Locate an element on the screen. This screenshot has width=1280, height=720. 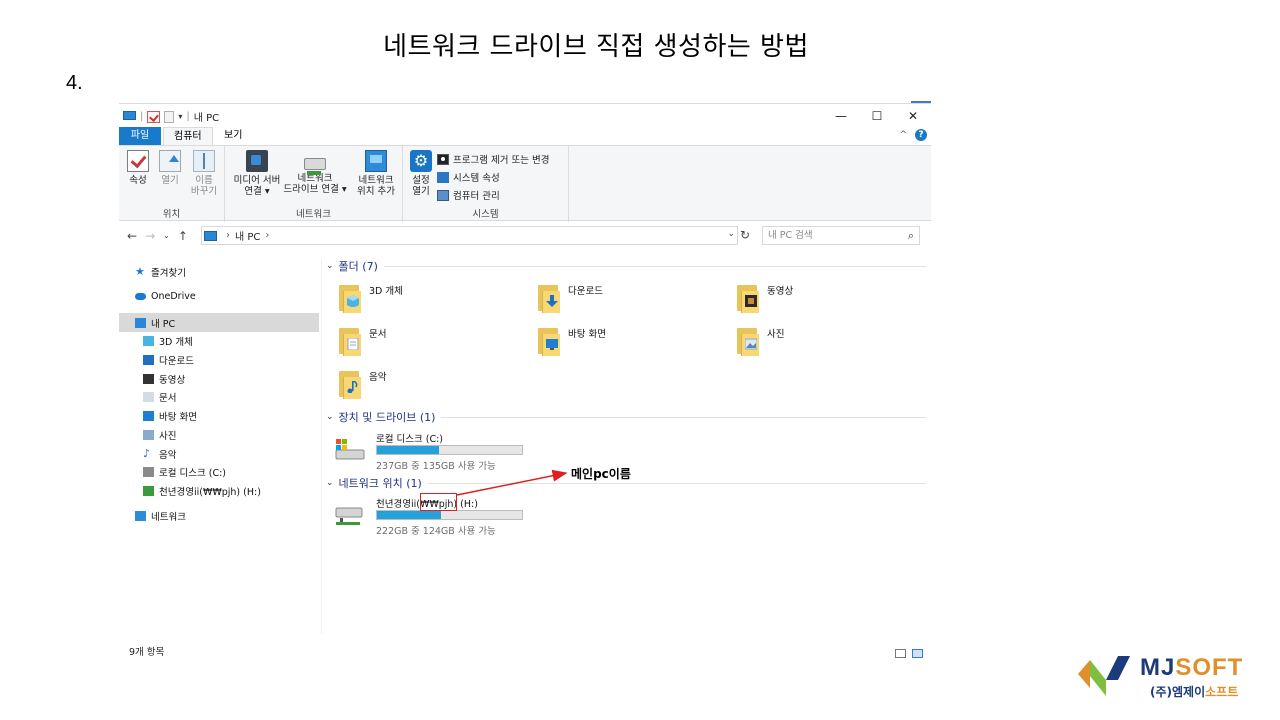
properties-quick-icon is located at coordinates (154, 116).